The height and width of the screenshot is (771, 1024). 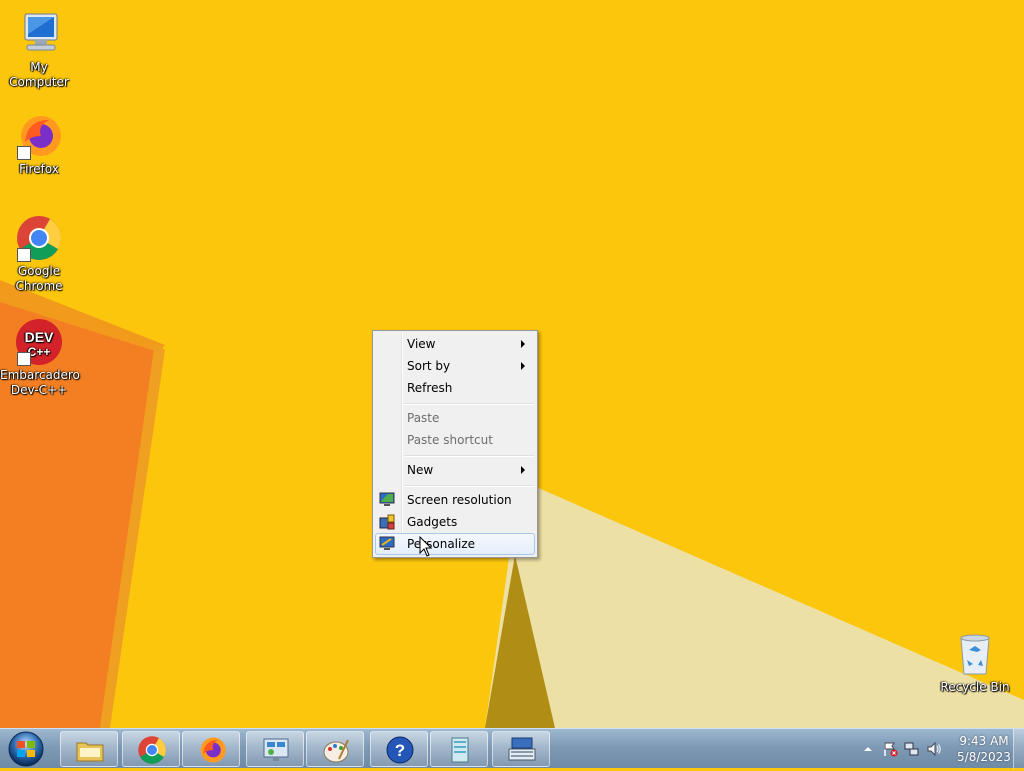 I want to click on computer-icon, so click(x=39, y=34).